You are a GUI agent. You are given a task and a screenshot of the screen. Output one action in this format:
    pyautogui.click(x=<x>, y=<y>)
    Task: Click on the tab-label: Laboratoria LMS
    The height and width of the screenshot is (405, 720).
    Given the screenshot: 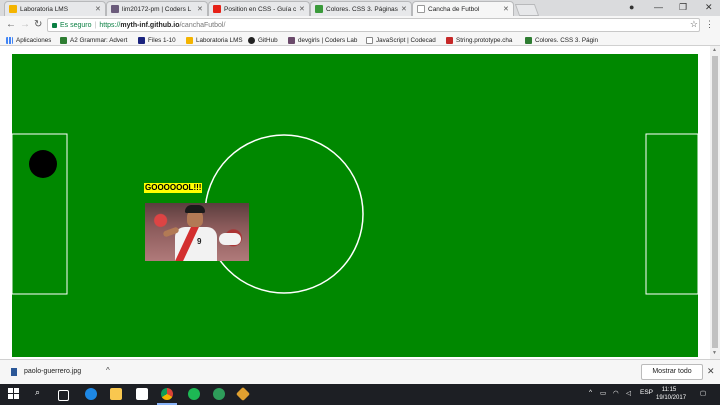 What is the action you would take?
    pyautogui.click(x=44, y=9)
    